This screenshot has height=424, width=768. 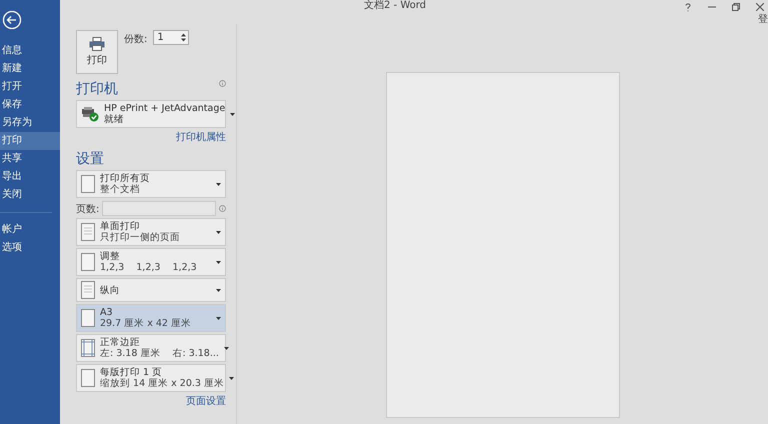 I want to click on settings-dropdown: 单面打印 只打印一侧的页面, so click(x=151, y=232).